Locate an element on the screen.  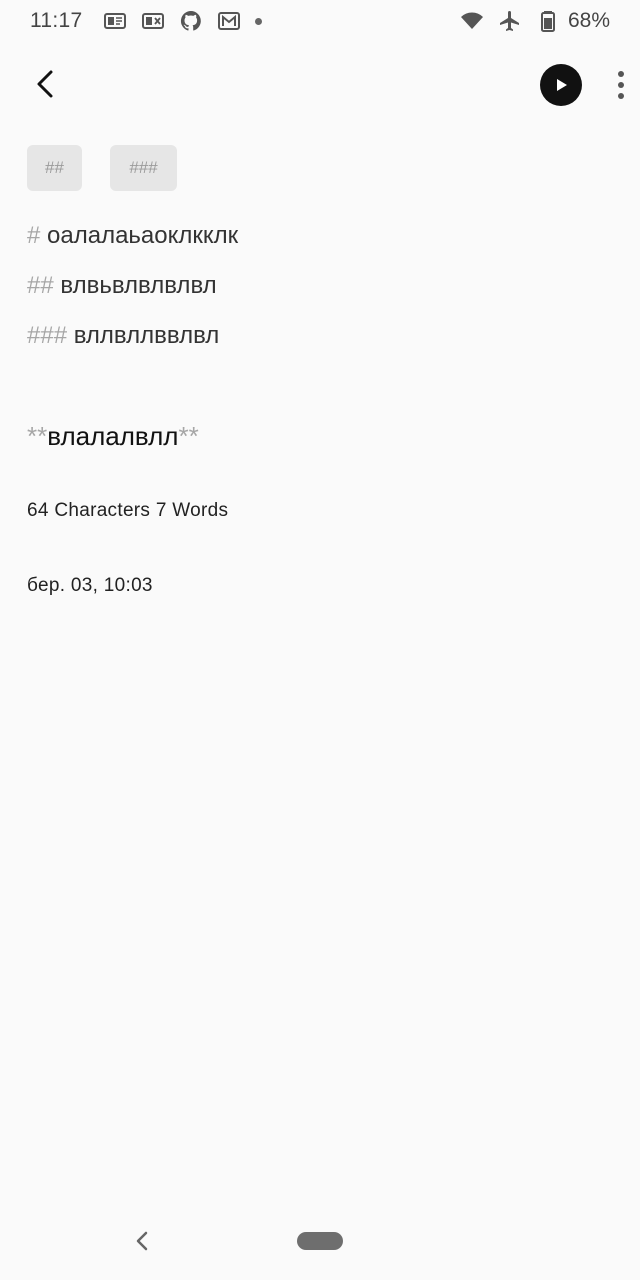
h2-marker: ## is located at coordinates (40, 285).